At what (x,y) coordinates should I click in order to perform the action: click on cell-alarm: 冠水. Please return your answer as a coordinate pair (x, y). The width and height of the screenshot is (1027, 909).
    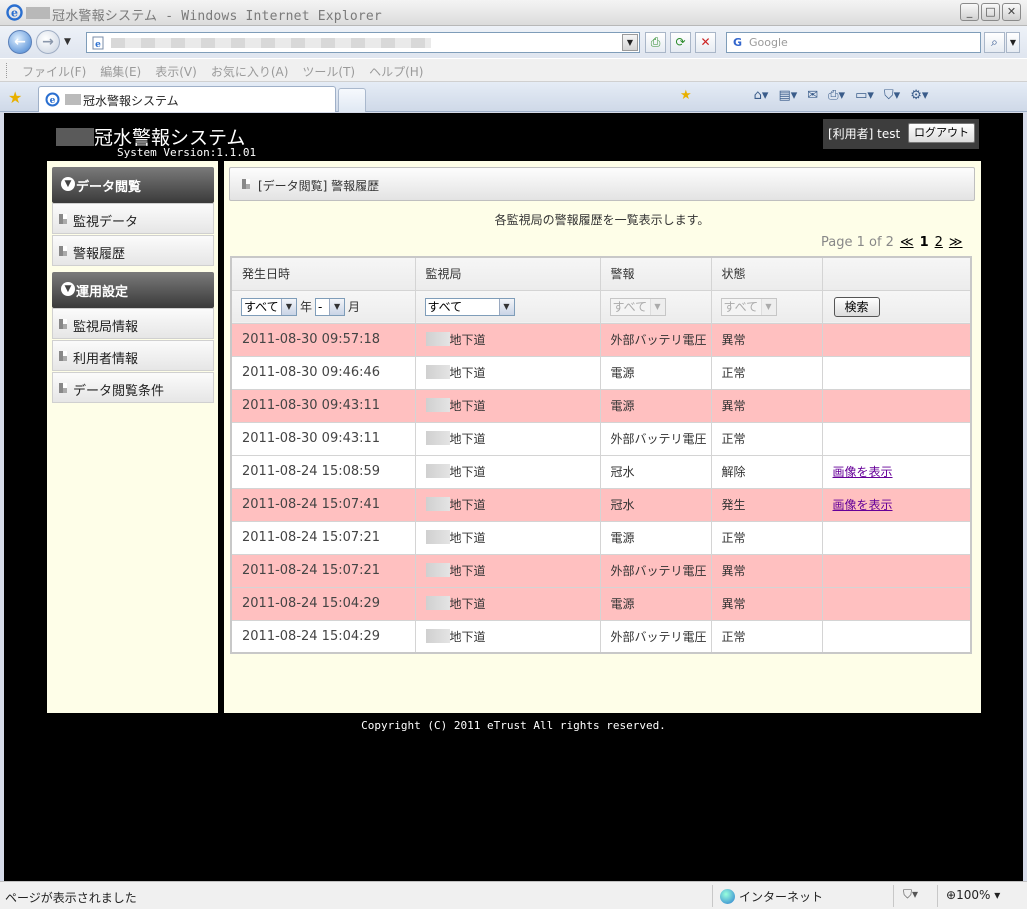
    Looking at the image, I should click on (655, 504).